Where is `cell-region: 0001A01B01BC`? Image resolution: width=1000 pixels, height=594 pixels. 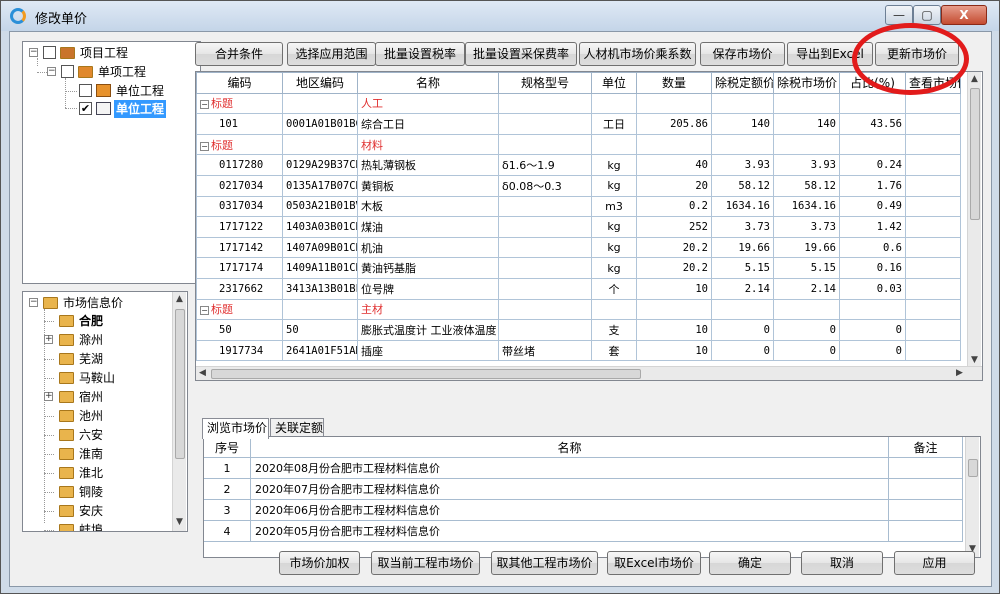
cell-region: 0001A01B01BC is located at coordinates (320, 124).